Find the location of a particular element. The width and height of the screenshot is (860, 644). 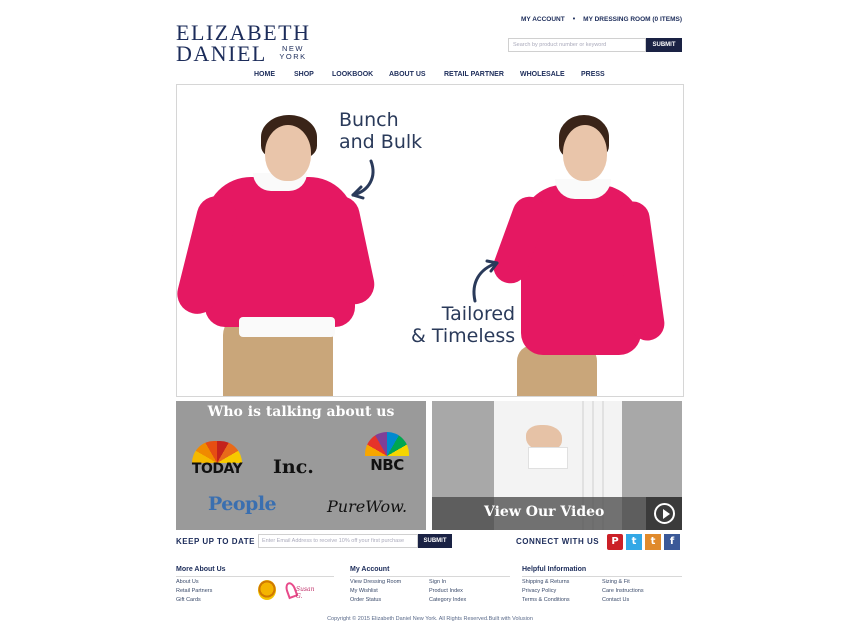

top-links: MY ACCOUNT • MY DRESSING ROOM (0 ITEMS) is located at coordinates (601, 19).